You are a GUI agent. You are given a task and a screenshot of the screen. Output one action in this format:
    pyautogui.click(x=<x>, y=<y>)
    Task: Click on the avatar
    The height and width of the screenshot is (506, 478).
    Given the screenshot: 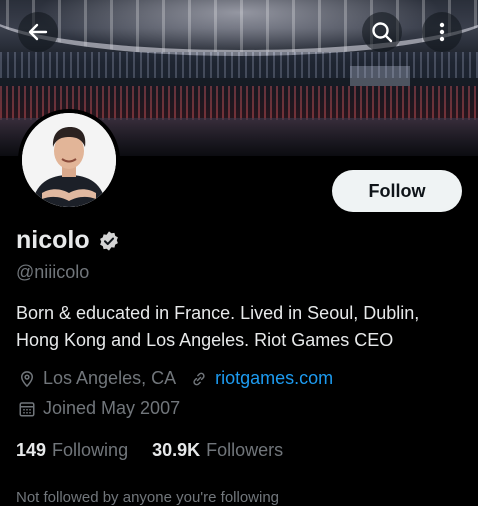 What is the action you would take?
    pyautogui.click(x=69, y=160)
    